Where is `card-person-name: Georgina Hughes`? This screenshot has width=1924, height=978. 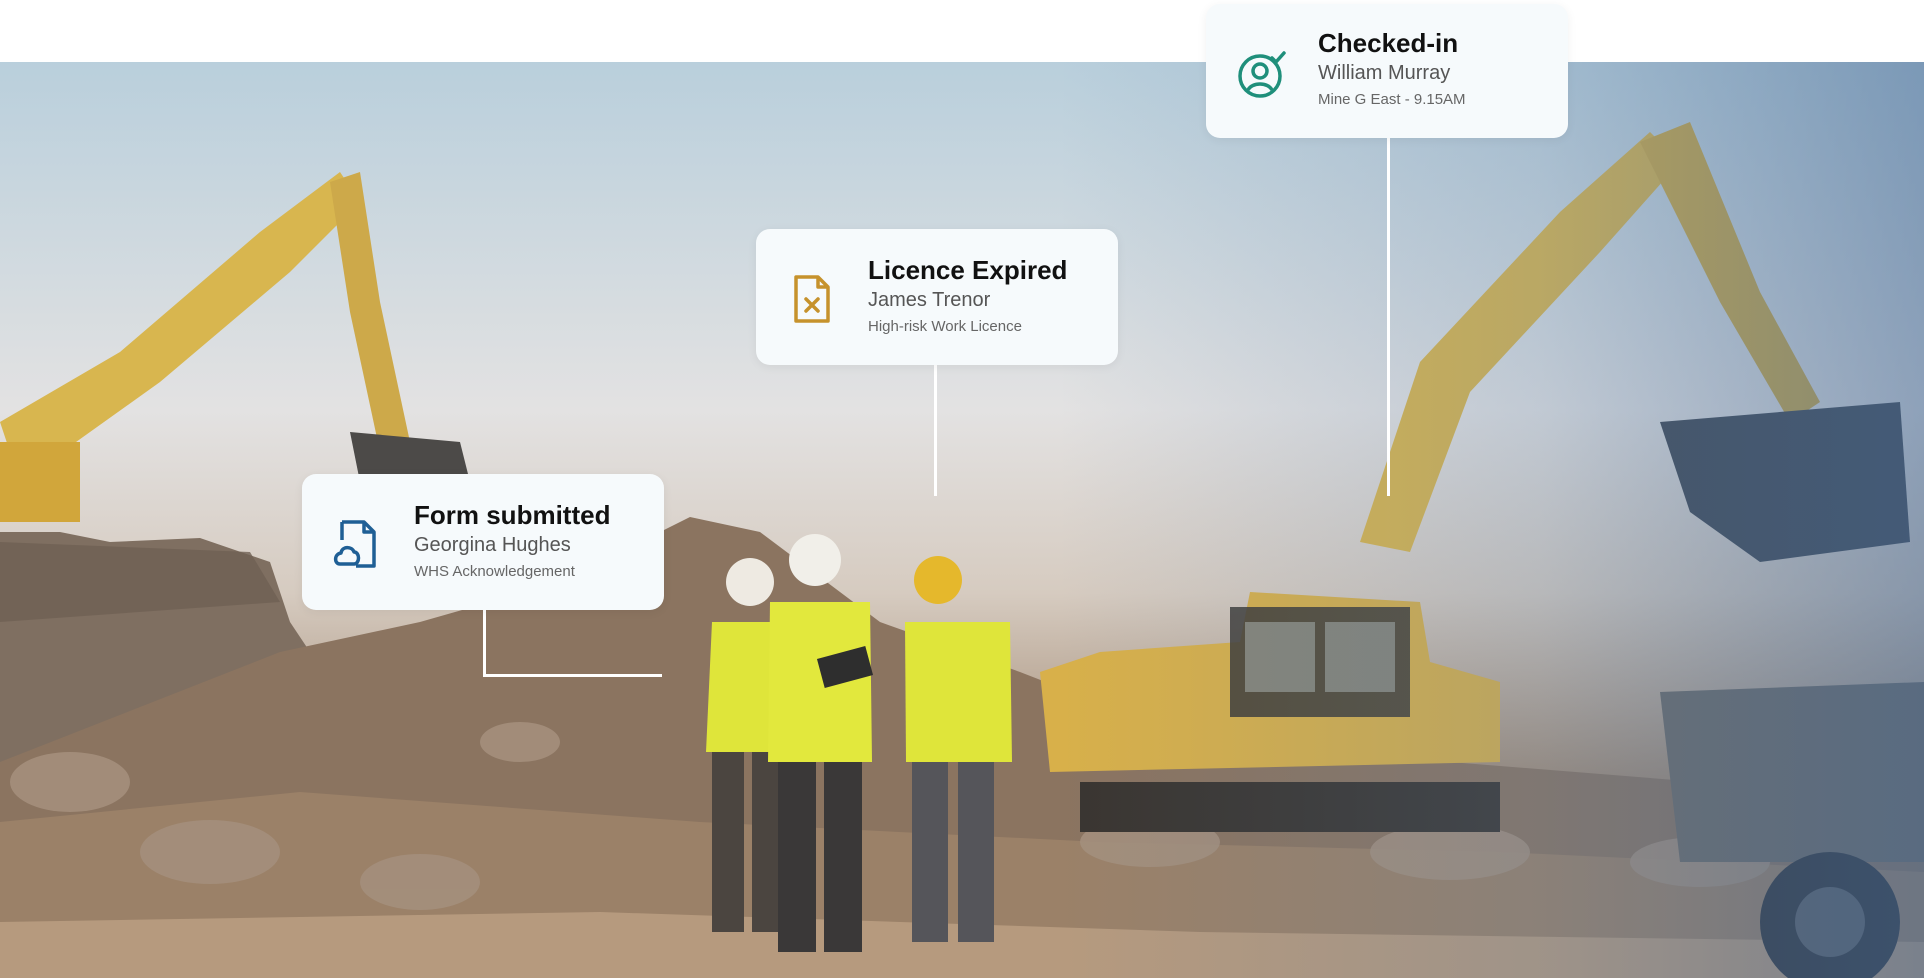
card-person-name: Georgina Hughes is located at coordinates (492, 545).